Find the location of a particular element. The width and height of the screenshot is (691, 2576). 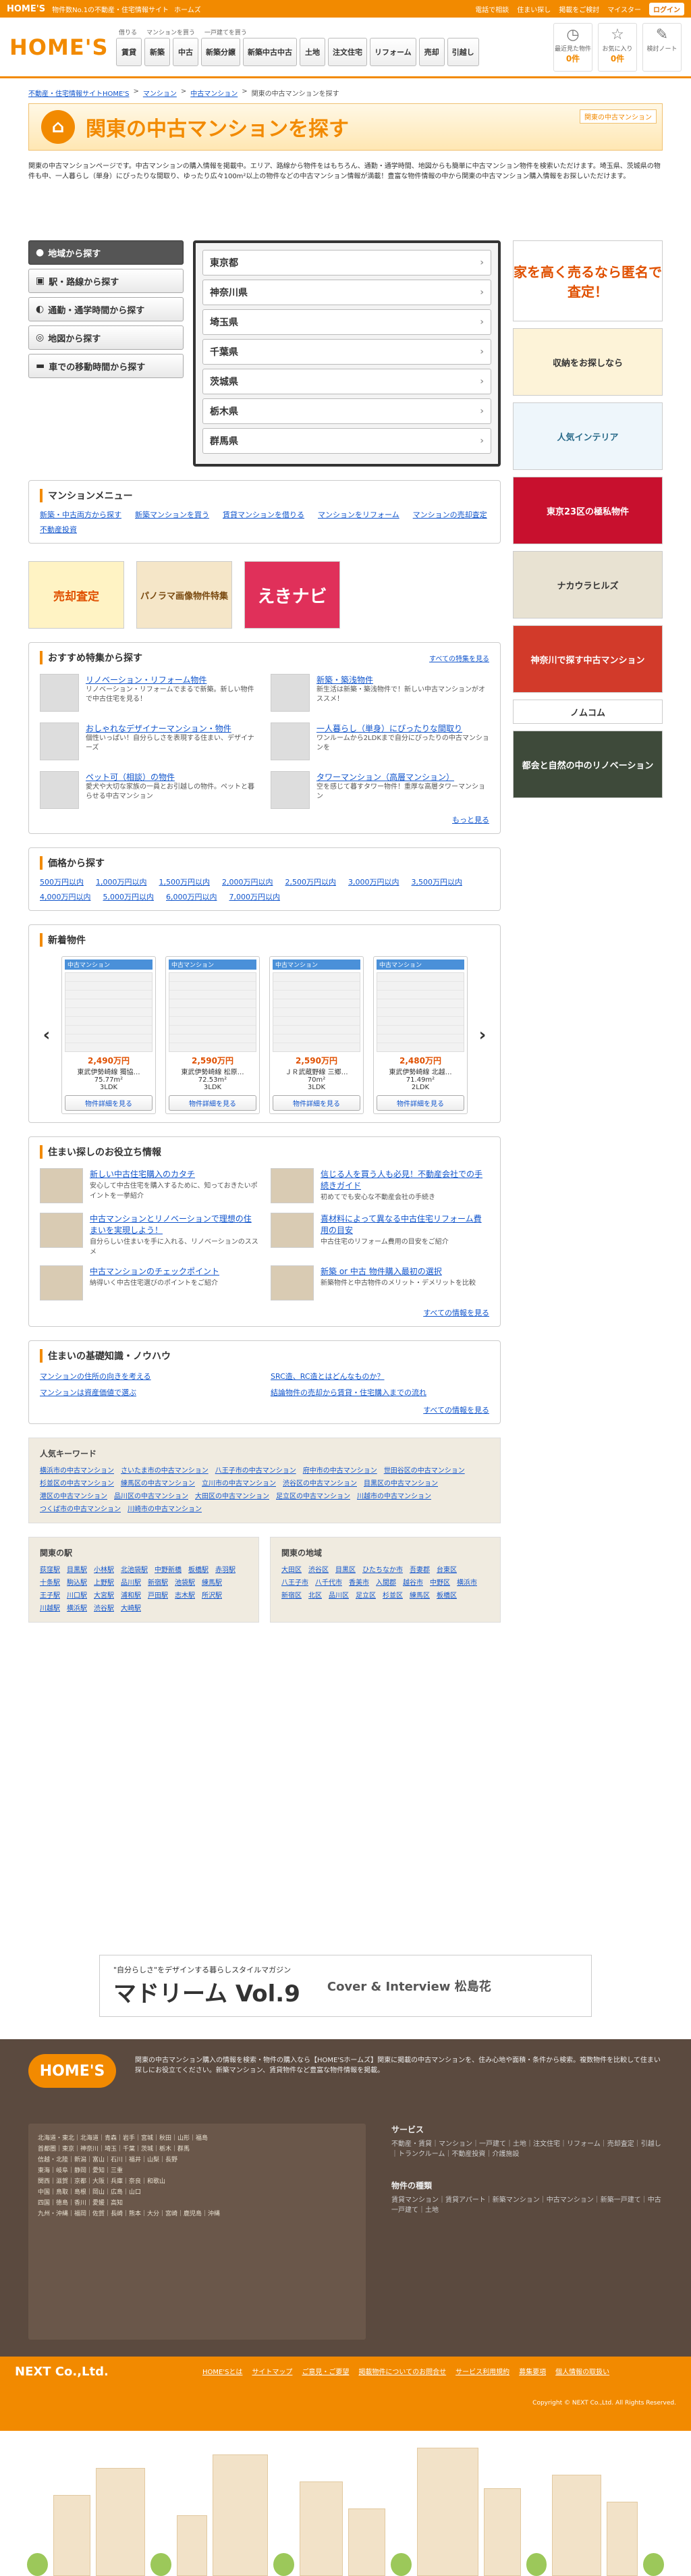

pref-gunma: 群馬県 › is located at coordinates (346, 441).